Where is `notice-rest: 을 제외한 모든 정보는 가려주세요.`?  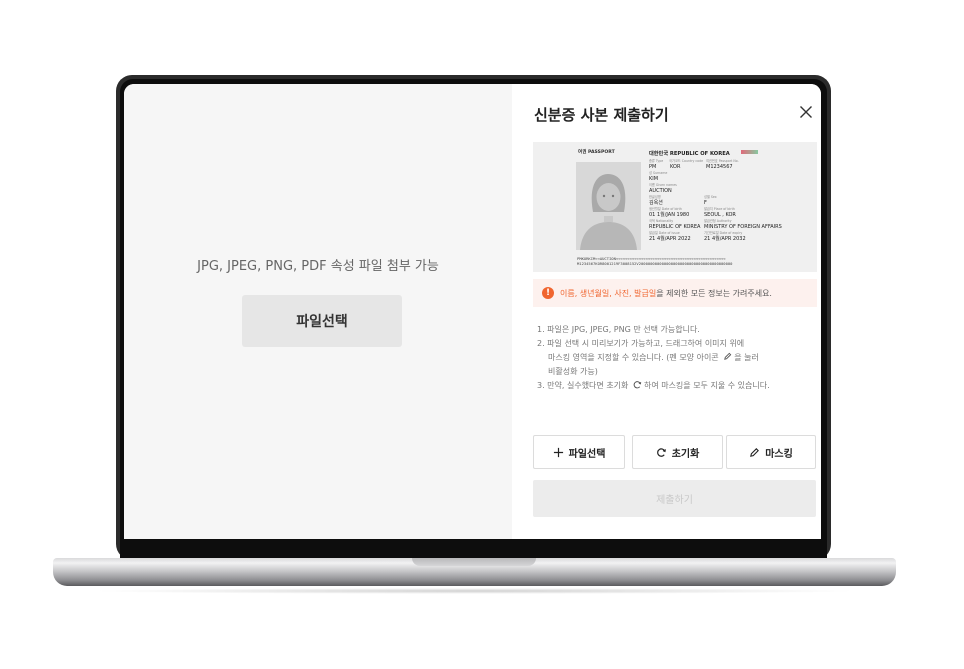 notice-rest: 을 제외한 모든 정보는 가려주세요. is located at coordinates (714, 293).